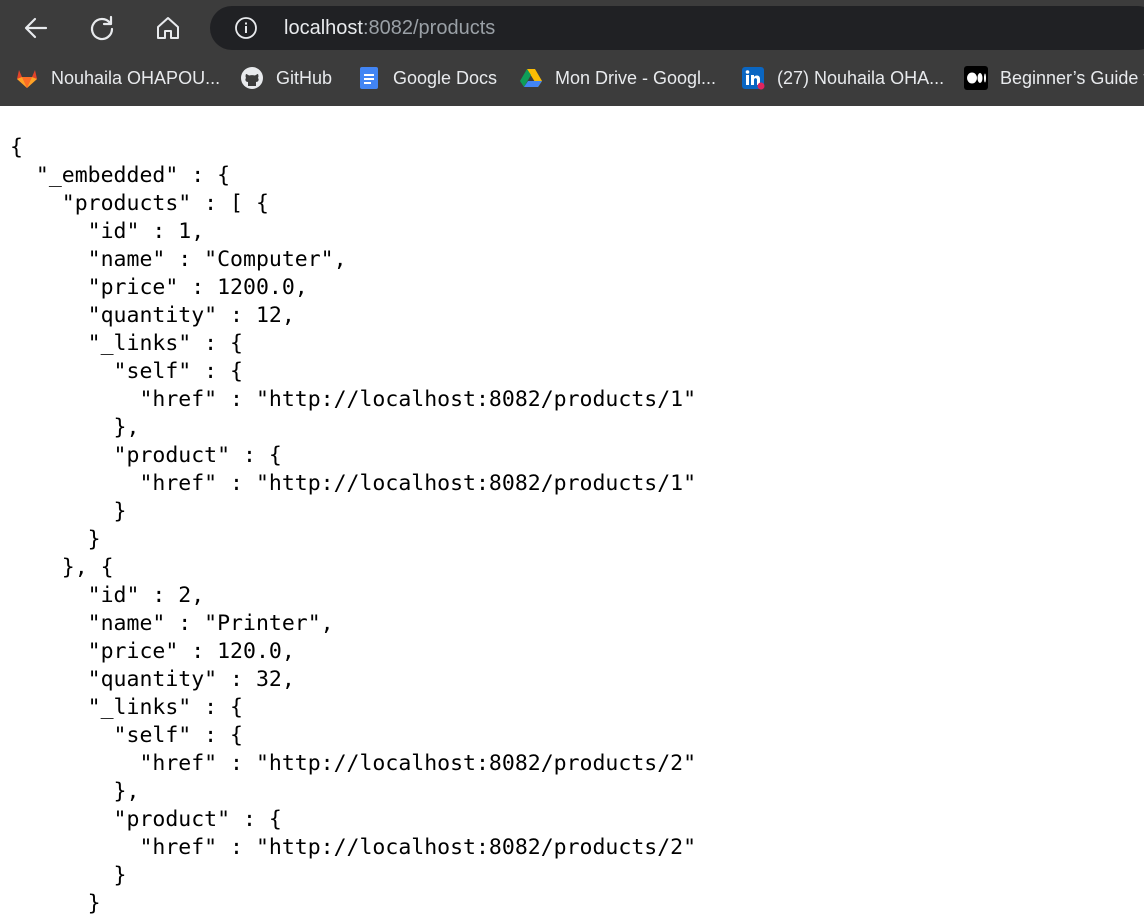 This screenshot has width=1144, height=918. I want to click on github-icon, so click(252, 78).